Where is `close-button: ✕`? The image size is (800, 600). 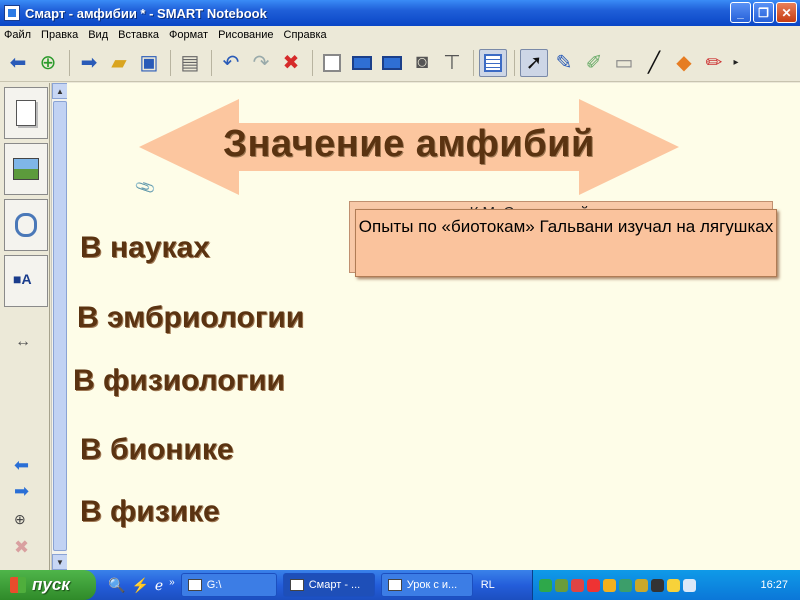 close-button: ✕ is located at coordinates (786, 12).